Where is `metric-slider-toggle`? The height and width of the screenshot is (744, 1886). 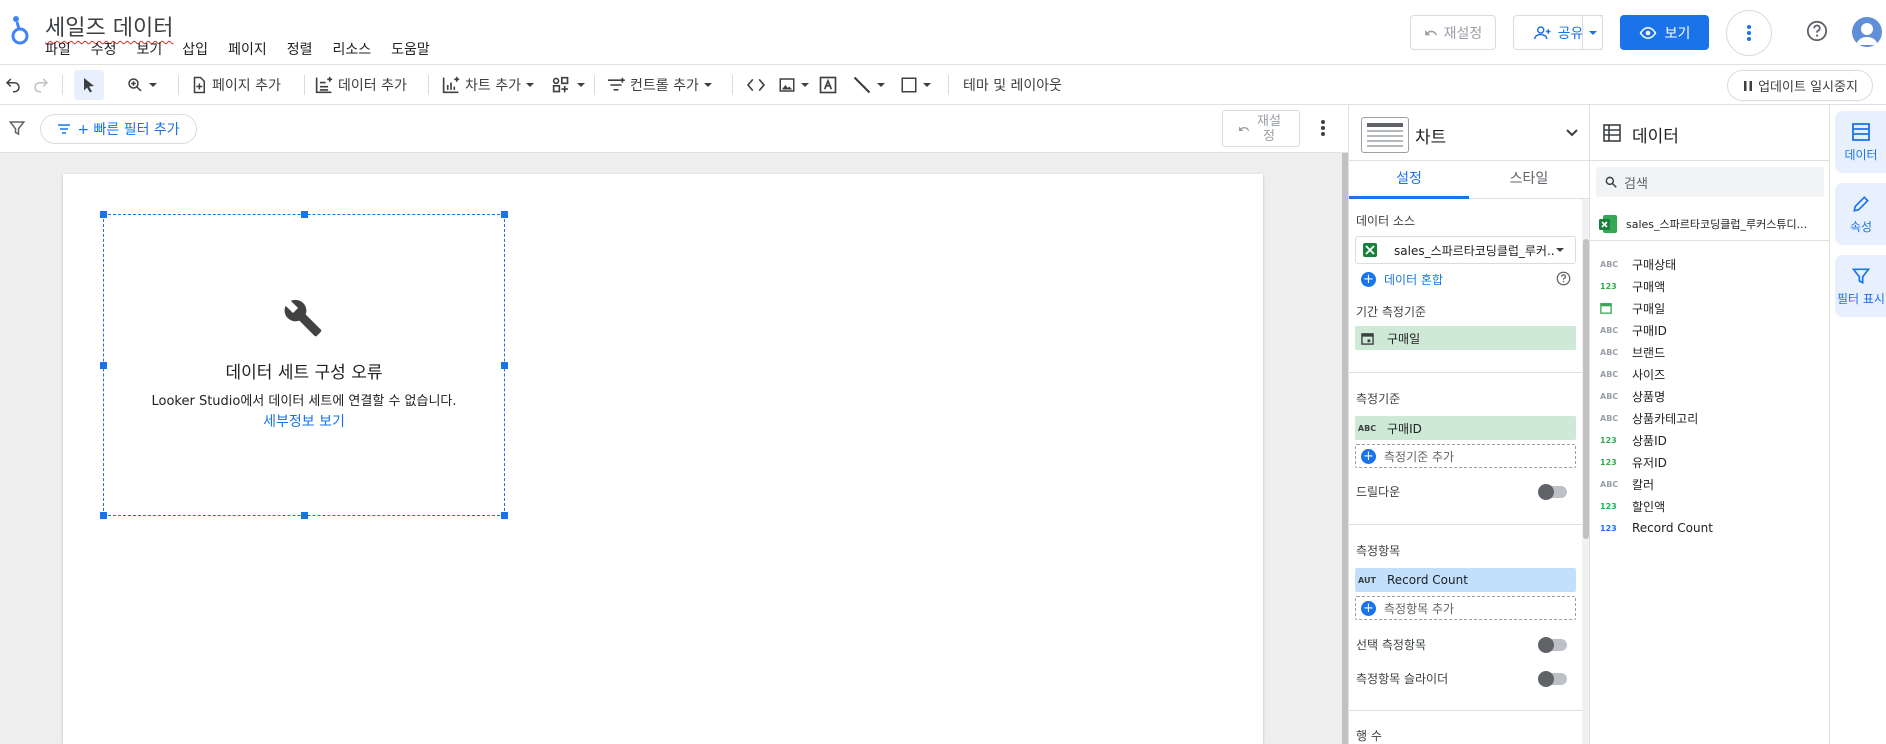 metric-slider-toggle is located at coordinates (1552, 679).